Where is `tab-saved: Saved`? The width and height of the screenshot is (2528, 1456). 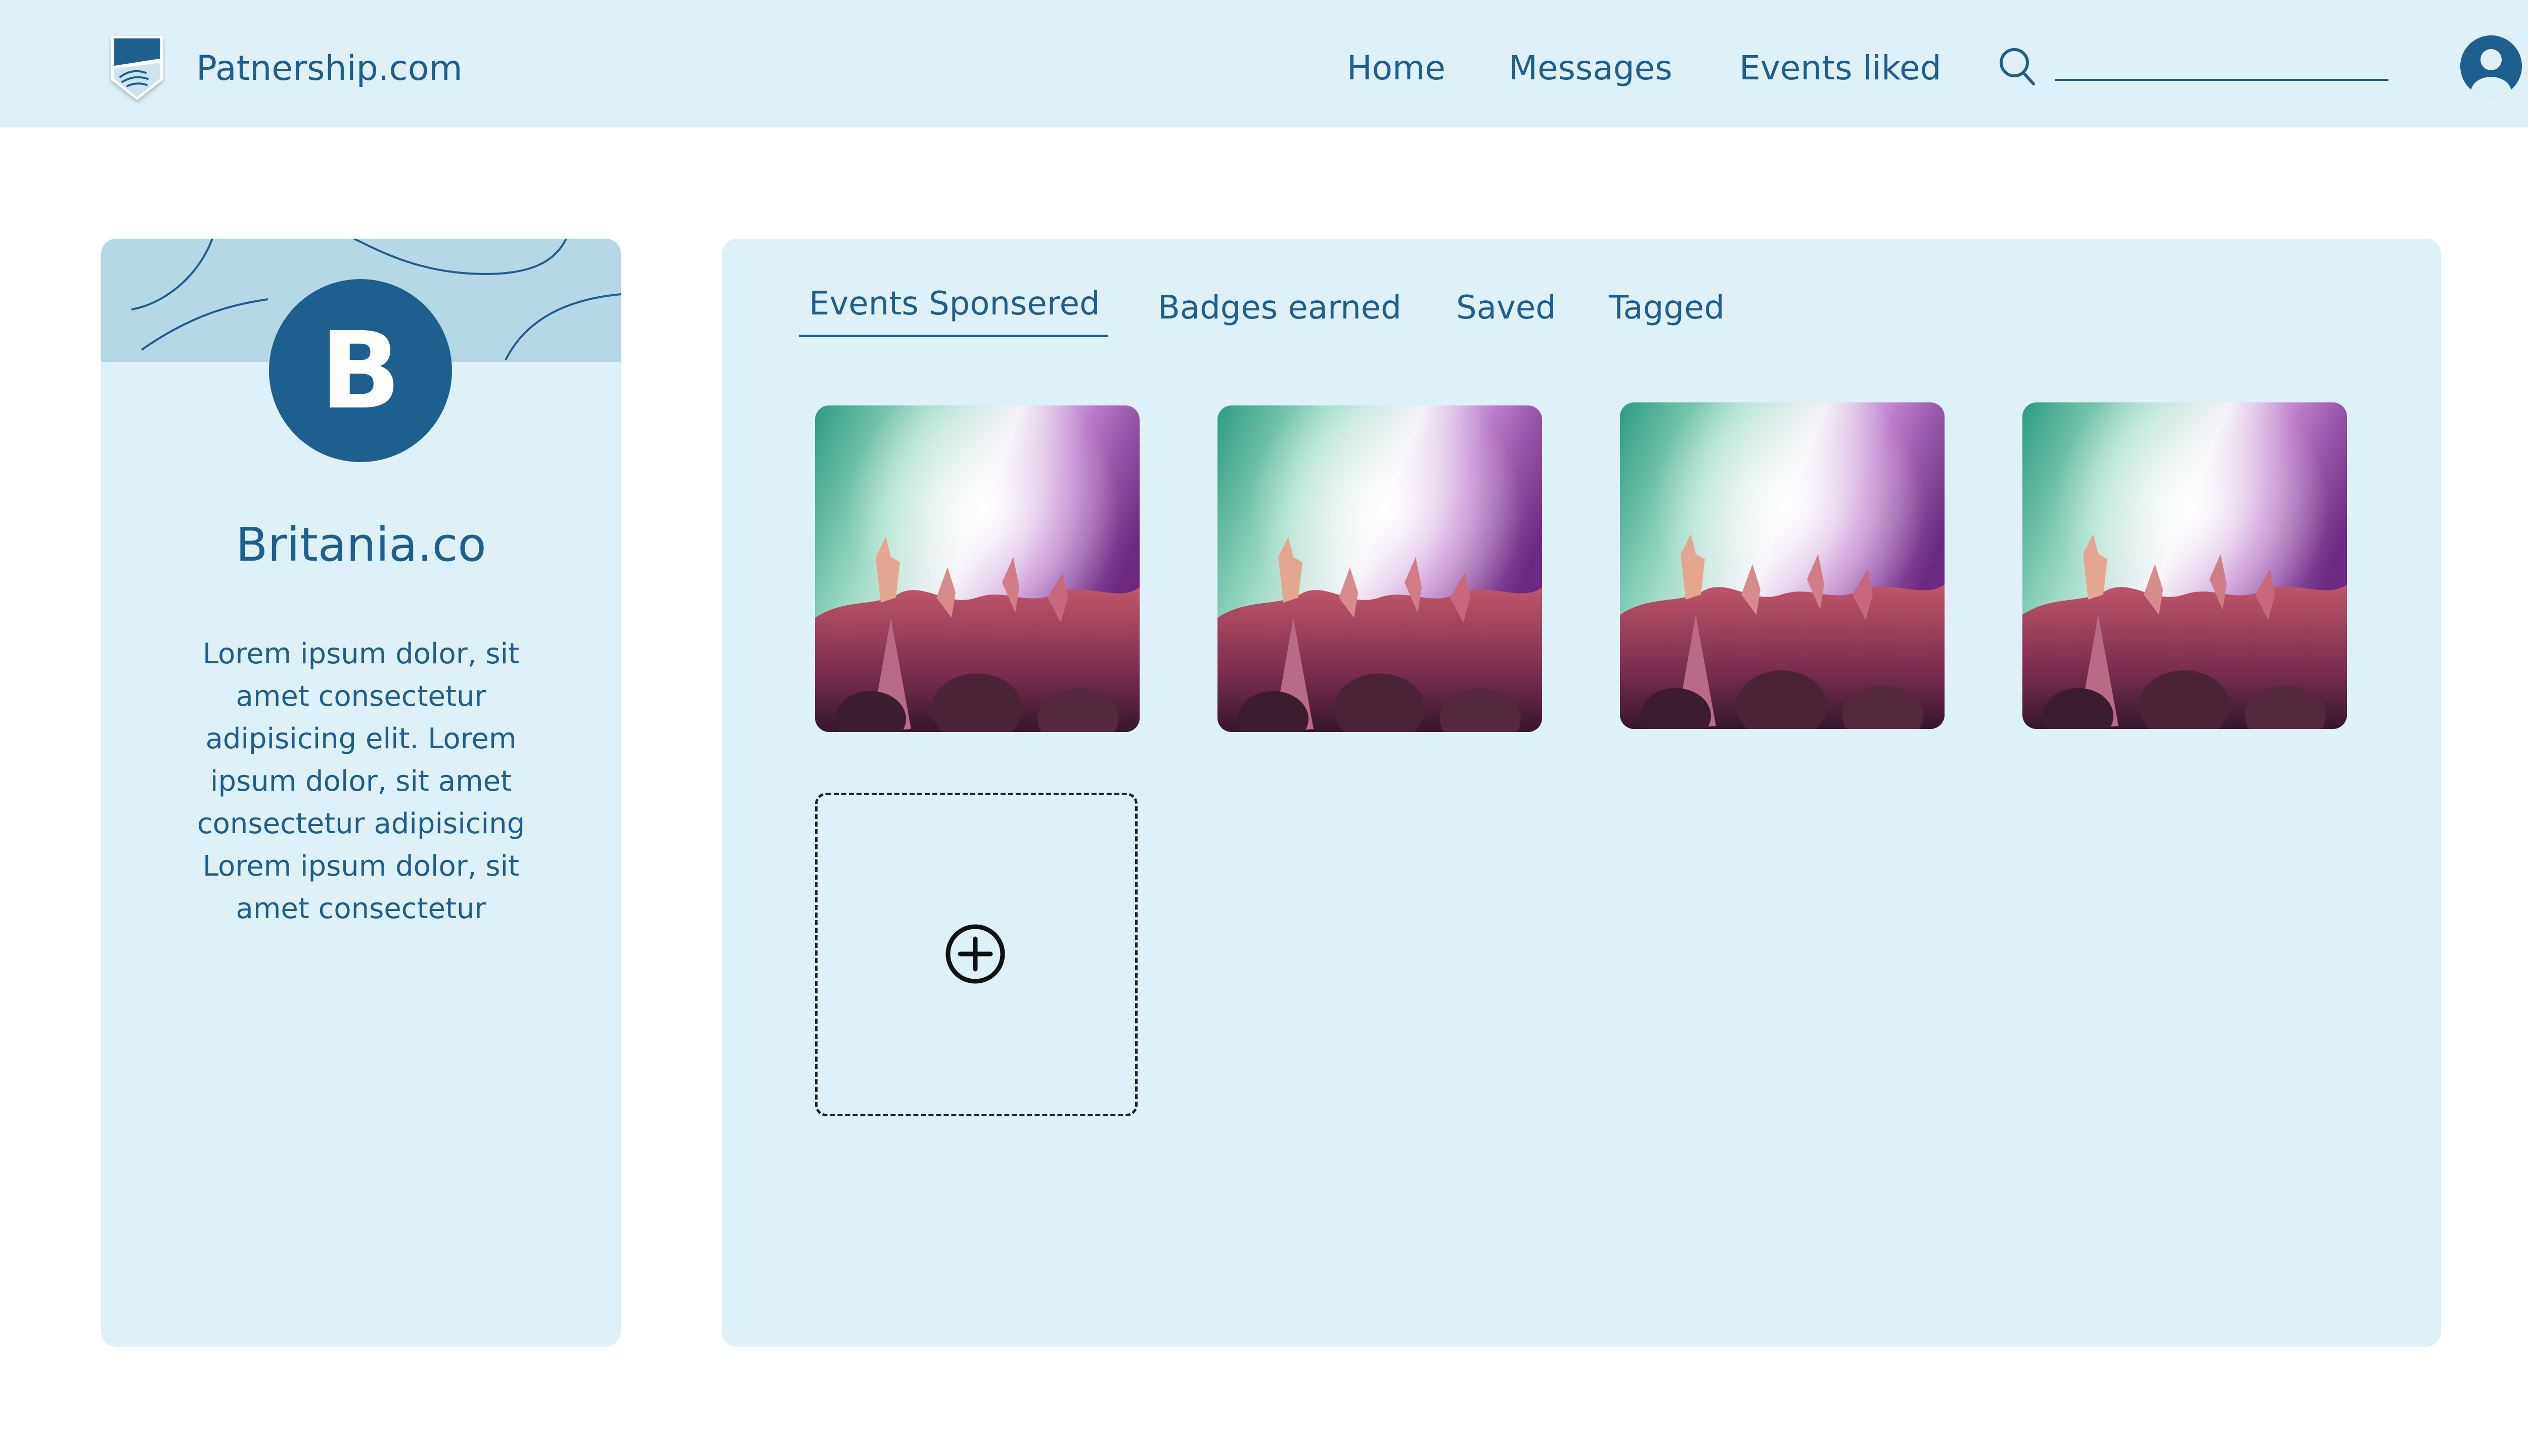 tab-saved: Saved is located at coordinates (1506, 308).